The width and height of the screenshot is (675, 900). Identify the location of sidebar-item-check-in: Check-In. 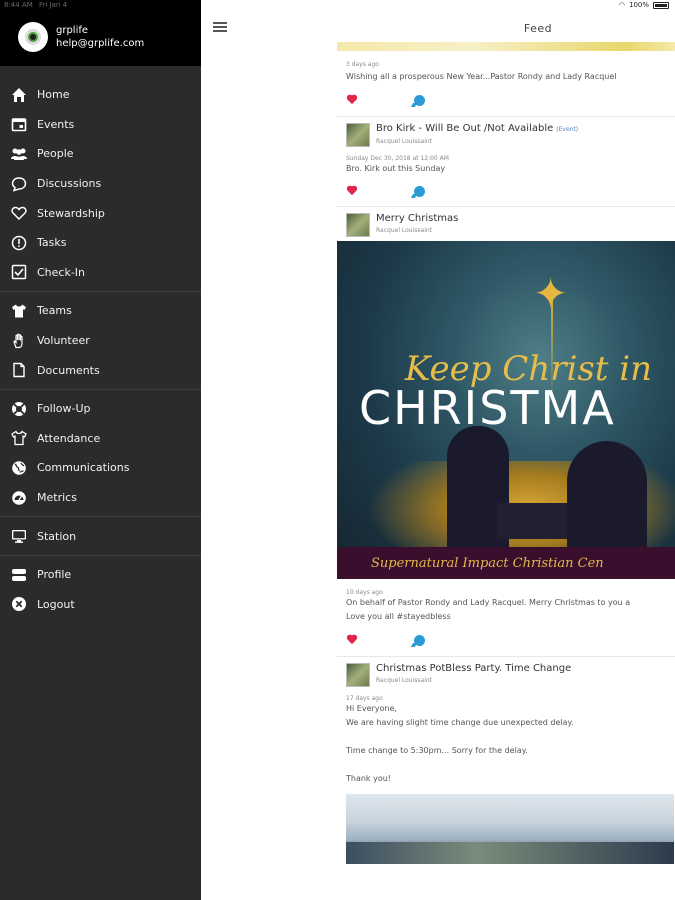
(100, 273).